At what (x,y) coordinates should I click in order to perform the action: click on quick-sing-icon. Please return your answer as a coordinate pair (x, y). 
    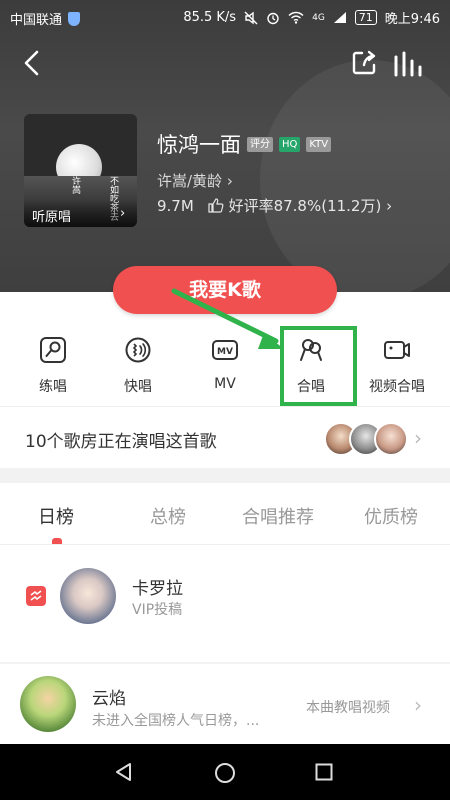
    Looking at the image, I should click on (138, 350).